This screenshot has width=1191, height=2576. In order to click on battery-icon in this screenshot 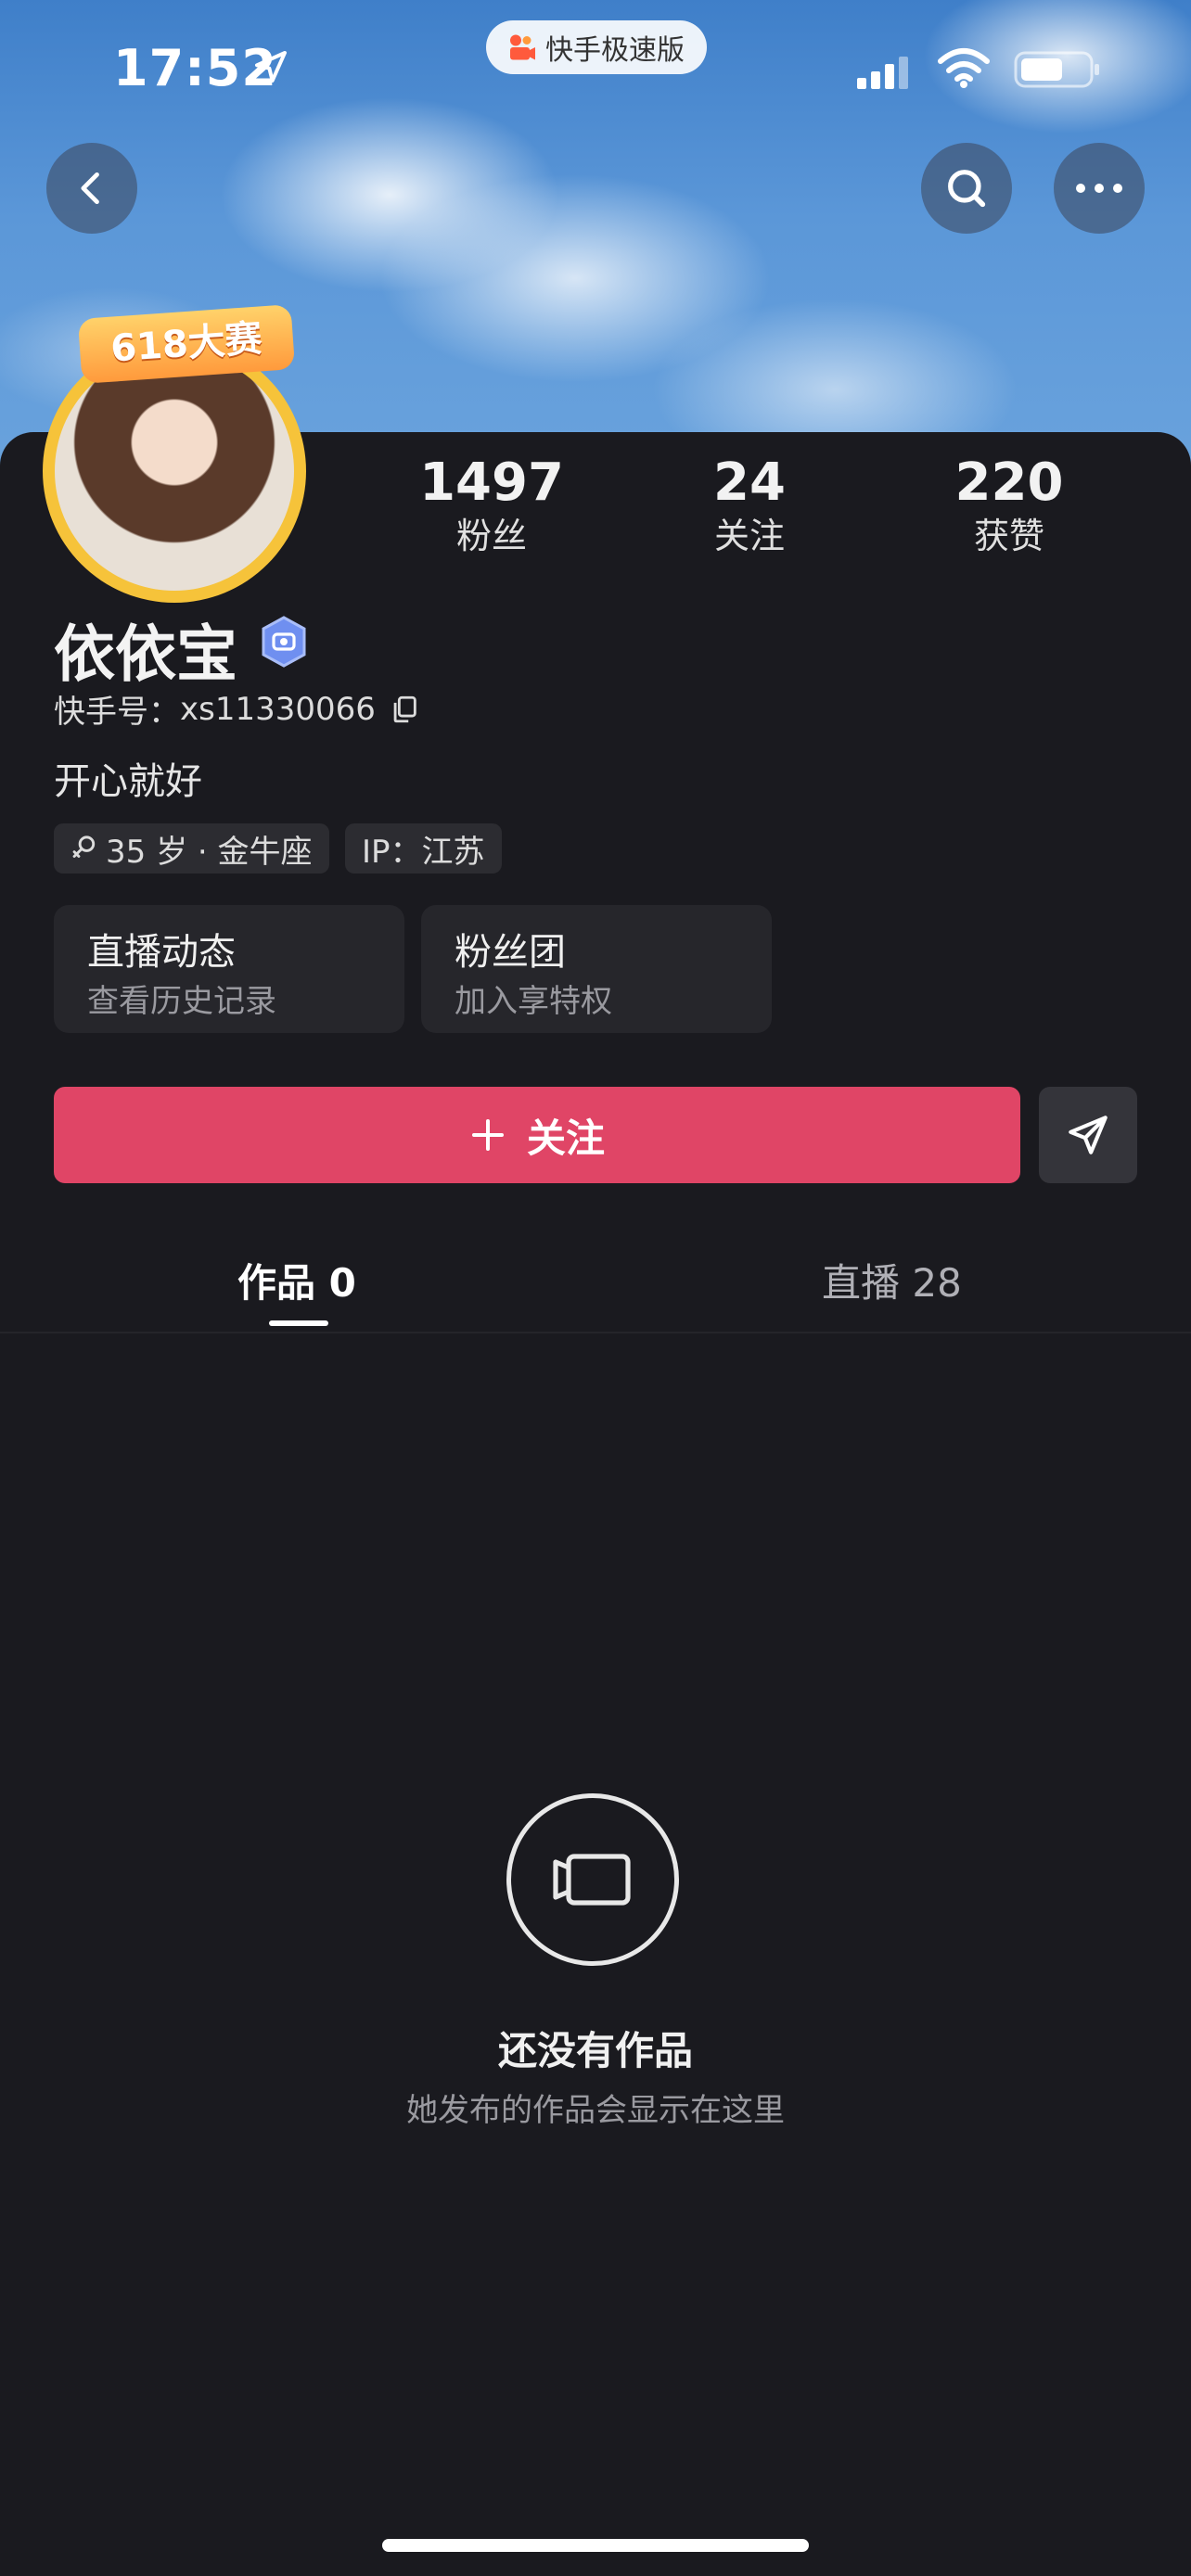, I will do `click(1056, 69)`.